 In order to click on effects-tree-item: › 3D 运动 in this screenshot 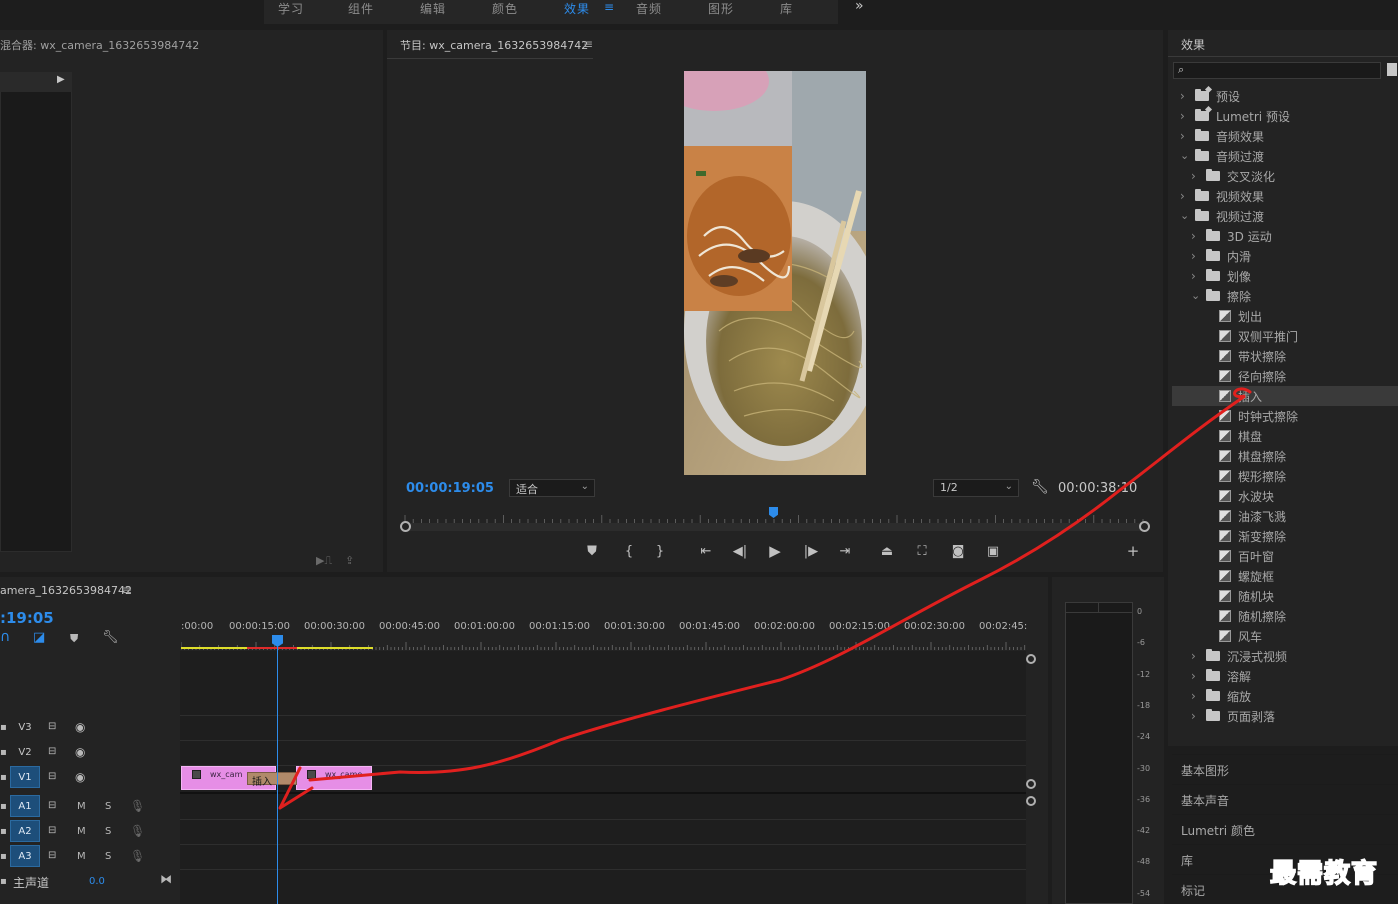, I will do `click(1285, 236)`.